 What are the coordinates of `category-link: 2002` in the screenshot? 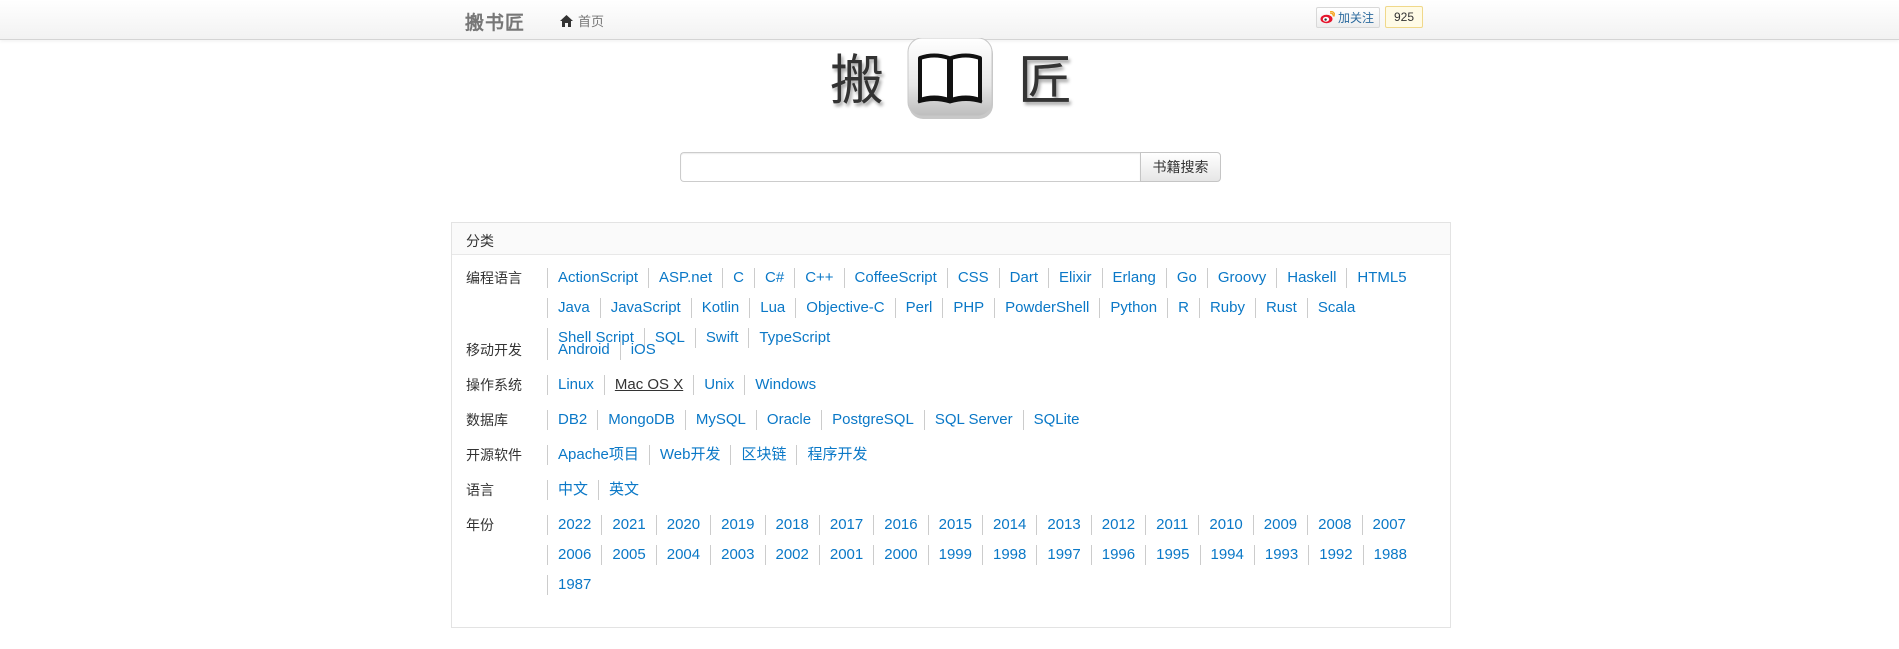 It's located at (791, 555).